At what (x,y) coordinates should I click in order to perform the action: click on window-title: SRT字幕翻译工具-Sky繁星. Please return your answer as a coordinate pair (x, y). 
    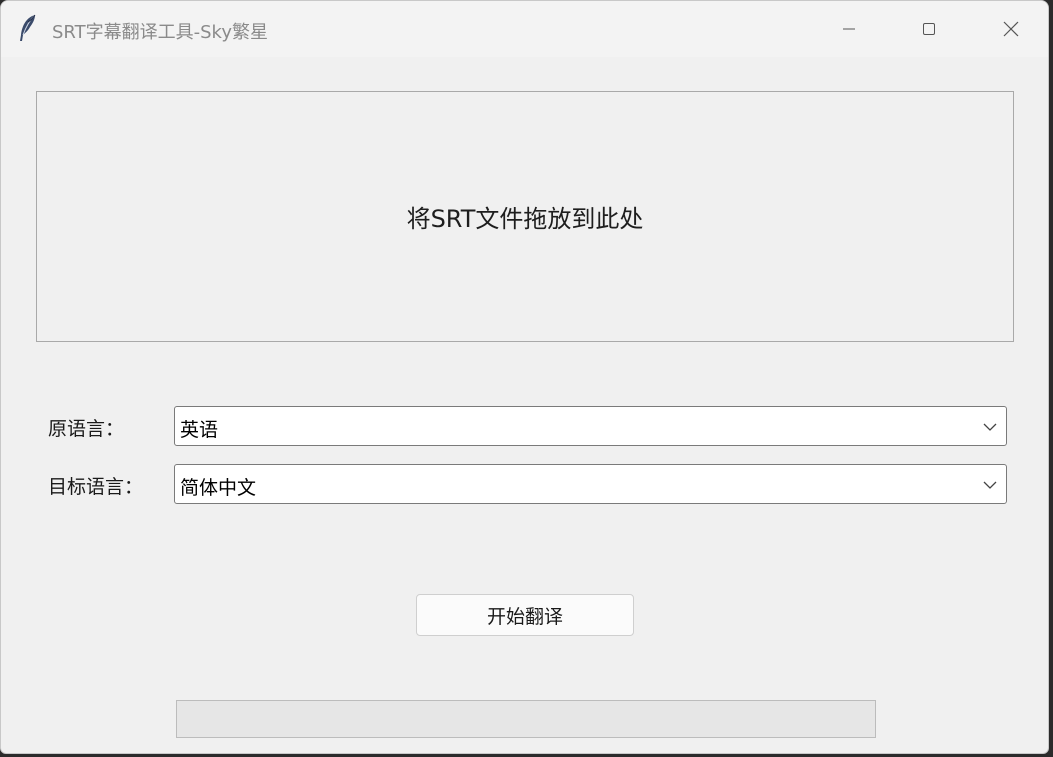
    Looking at the image, I should click on (160, 32).